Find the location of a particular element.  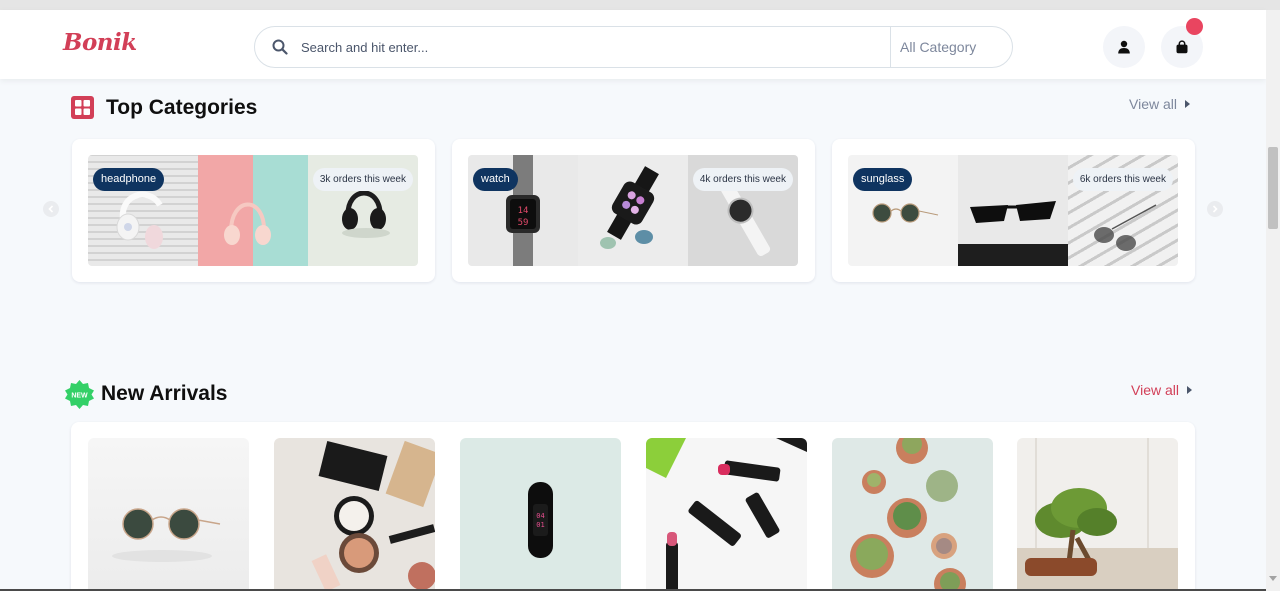

new-badge-icon: NEW is located at coordinates (79, 394).